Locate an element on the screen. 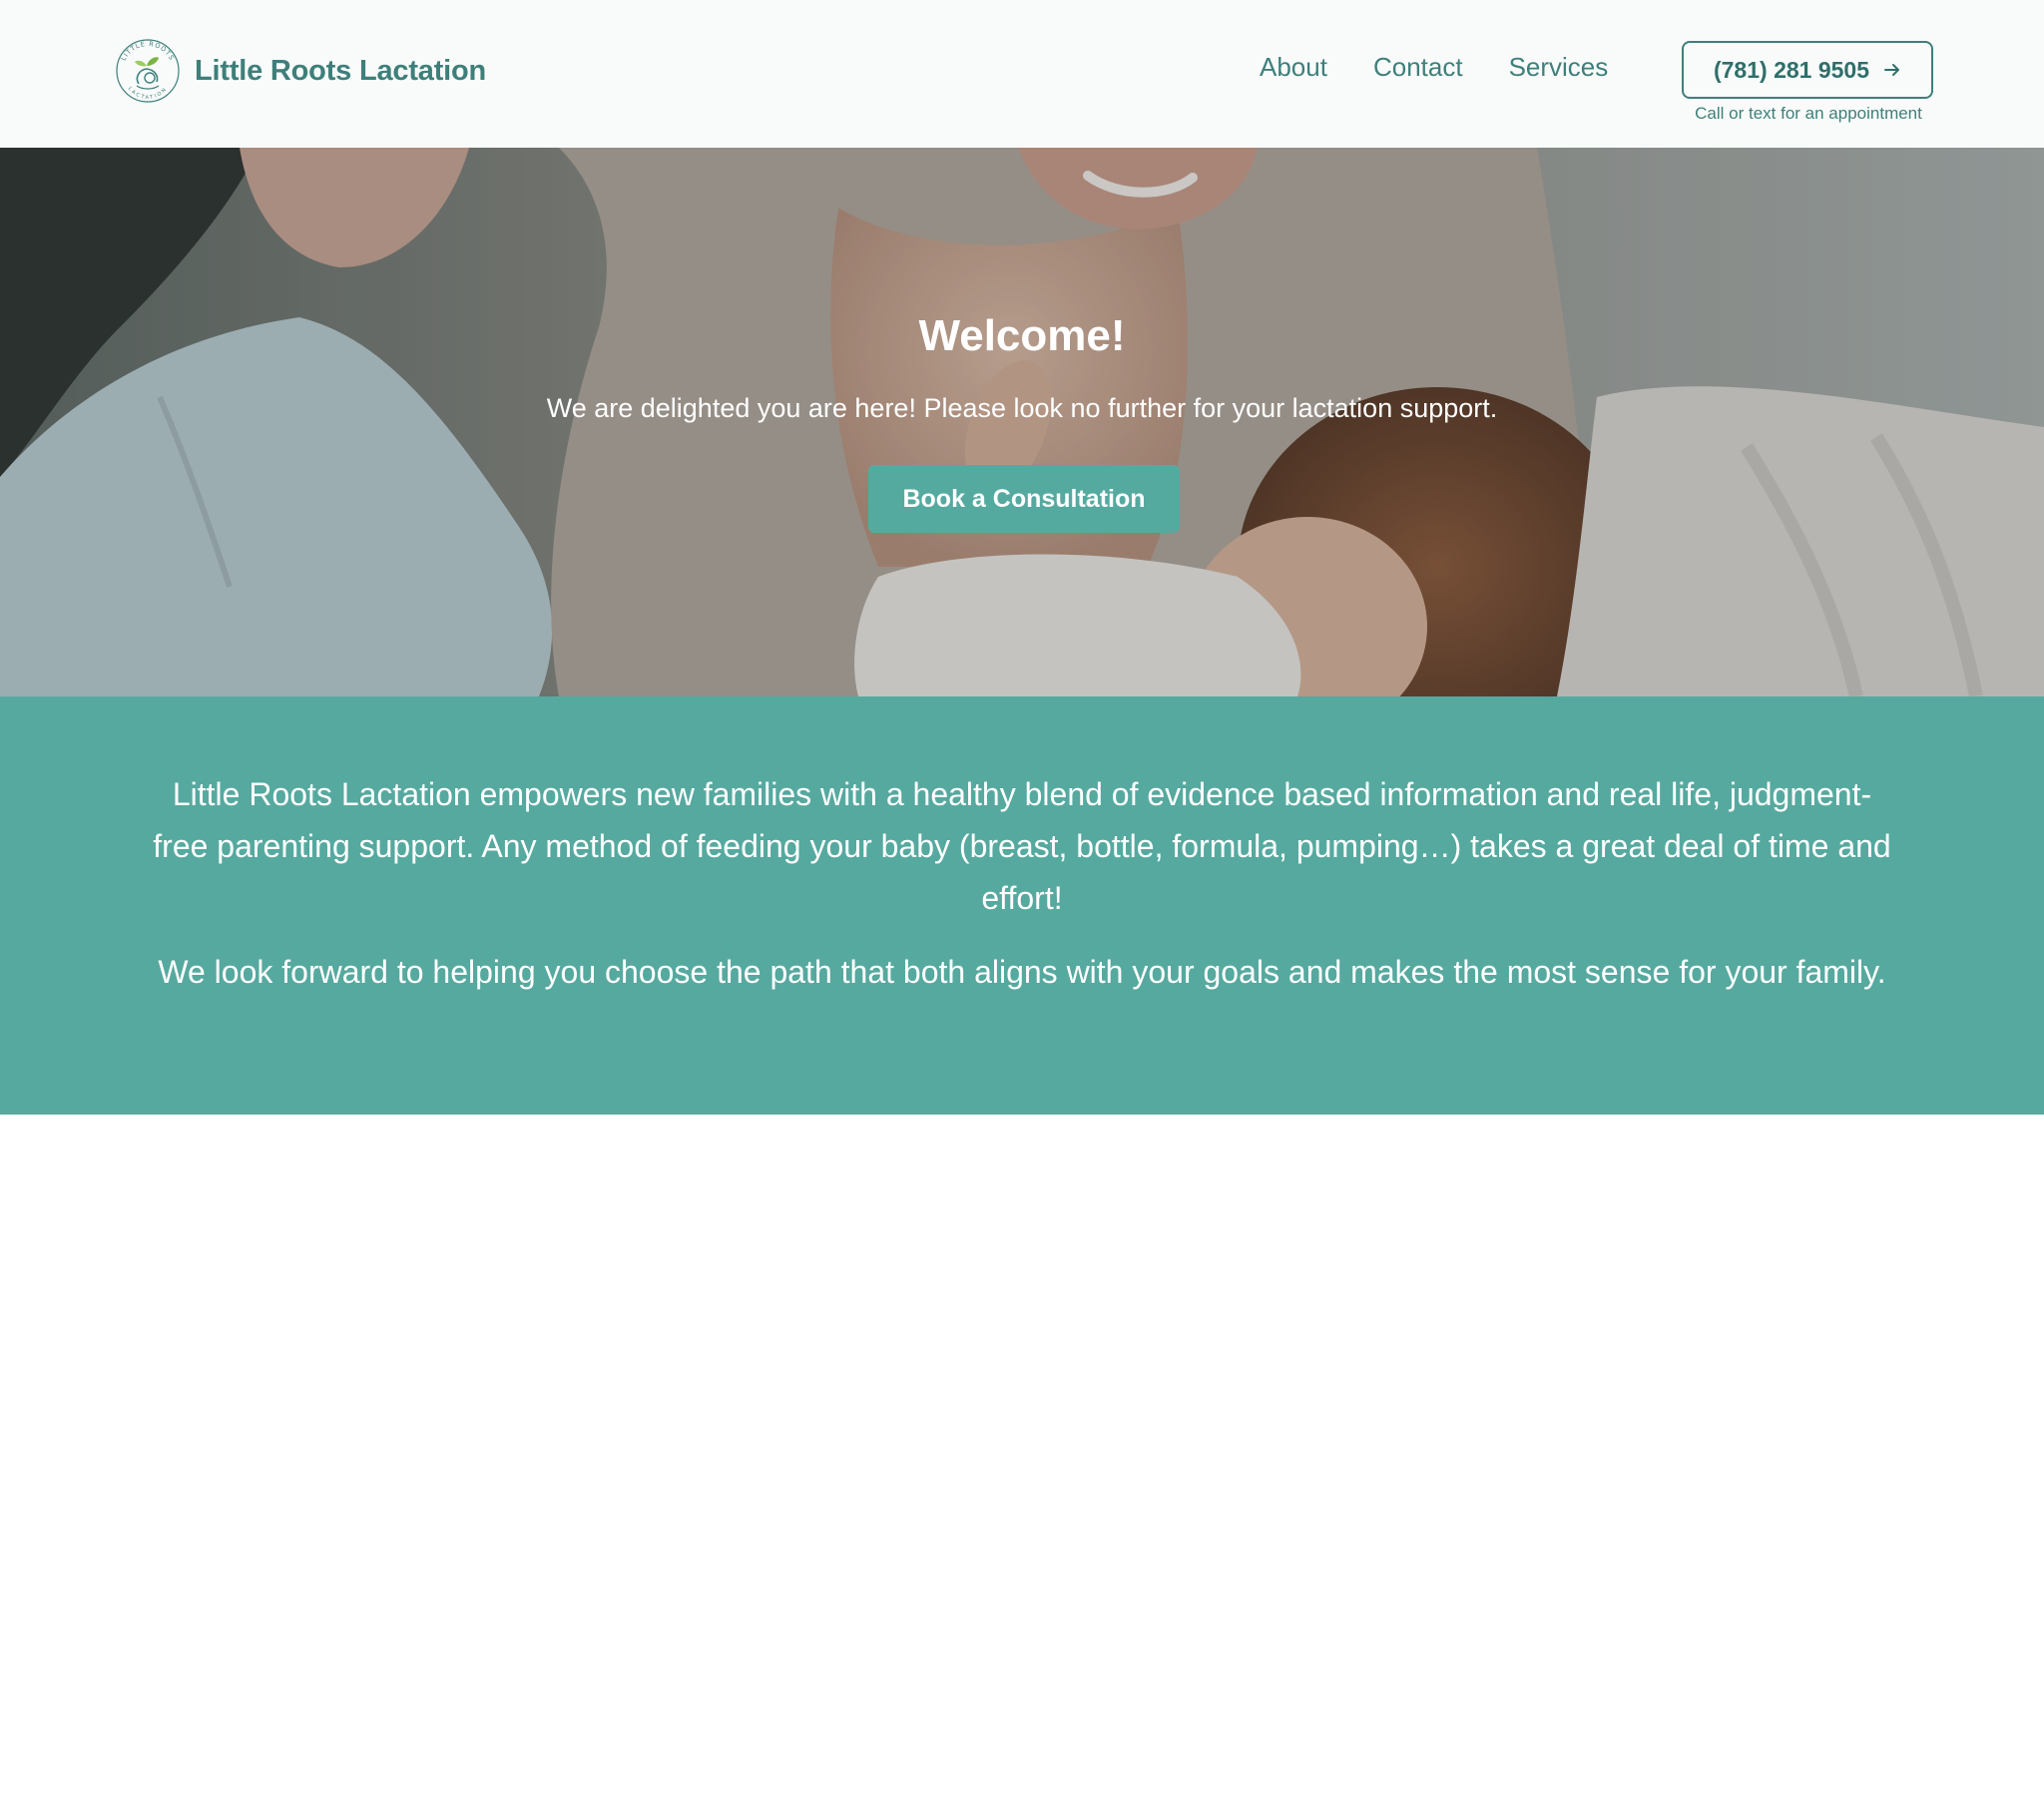 This screenshot has width=2044, height=1811. main-nav: About Contact Services is located at coordinates (1457, 67).